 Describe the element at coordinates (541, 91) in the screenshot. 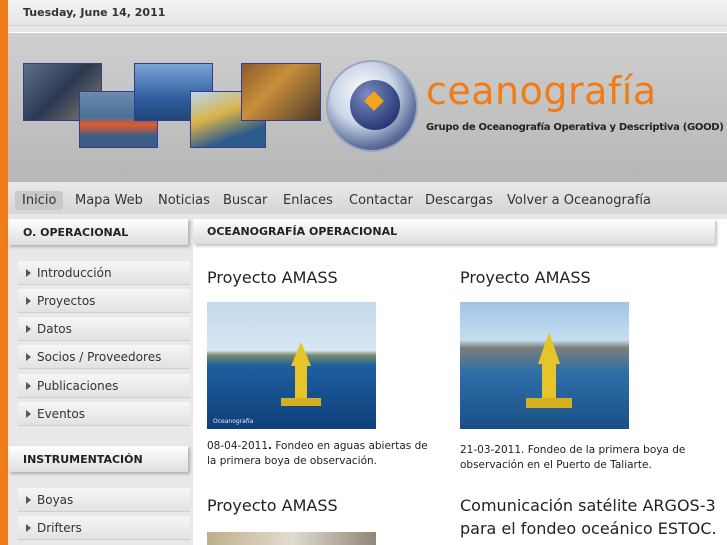

I see `logo-title: ceanografía` at that location.